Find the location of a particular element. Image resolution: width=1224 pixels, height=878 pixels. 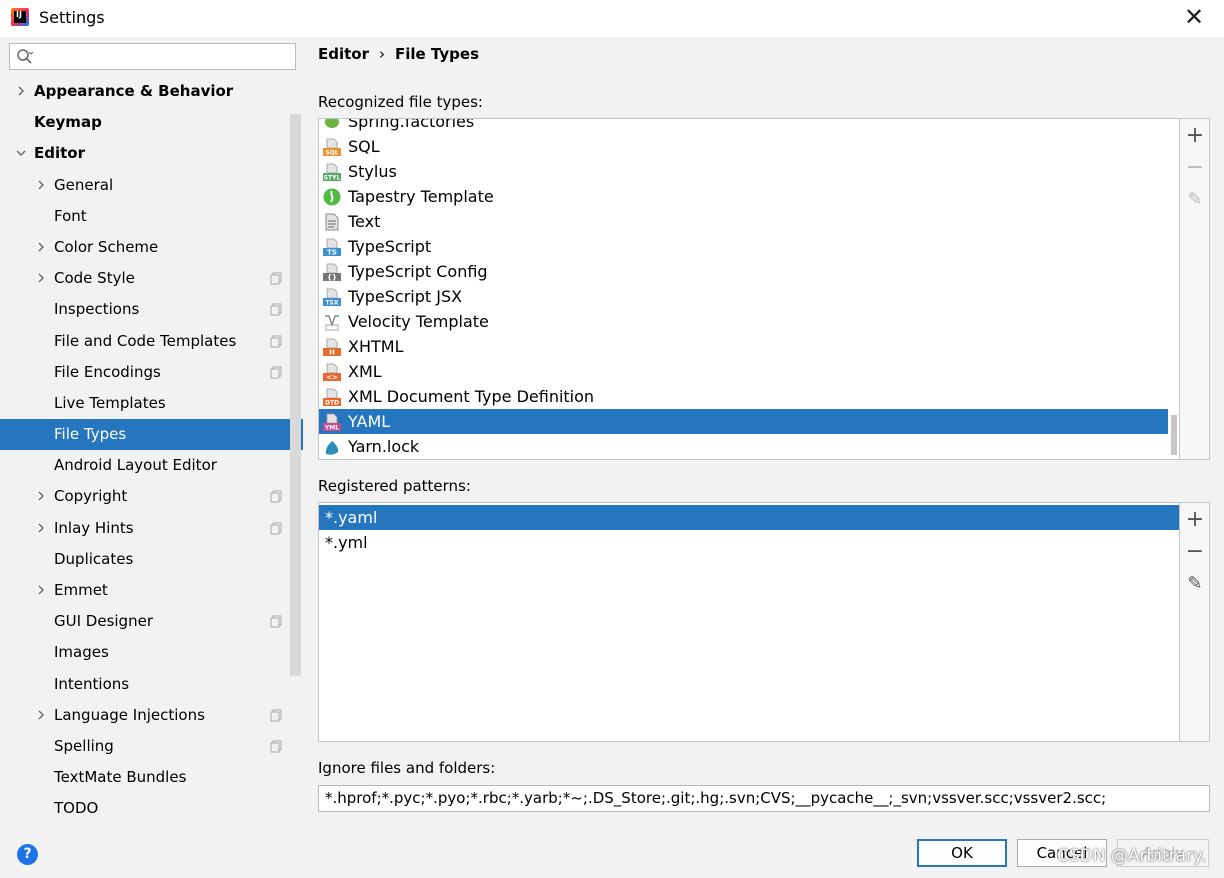

stylus-file-icon: STYL is located at coordinates (332, 172).